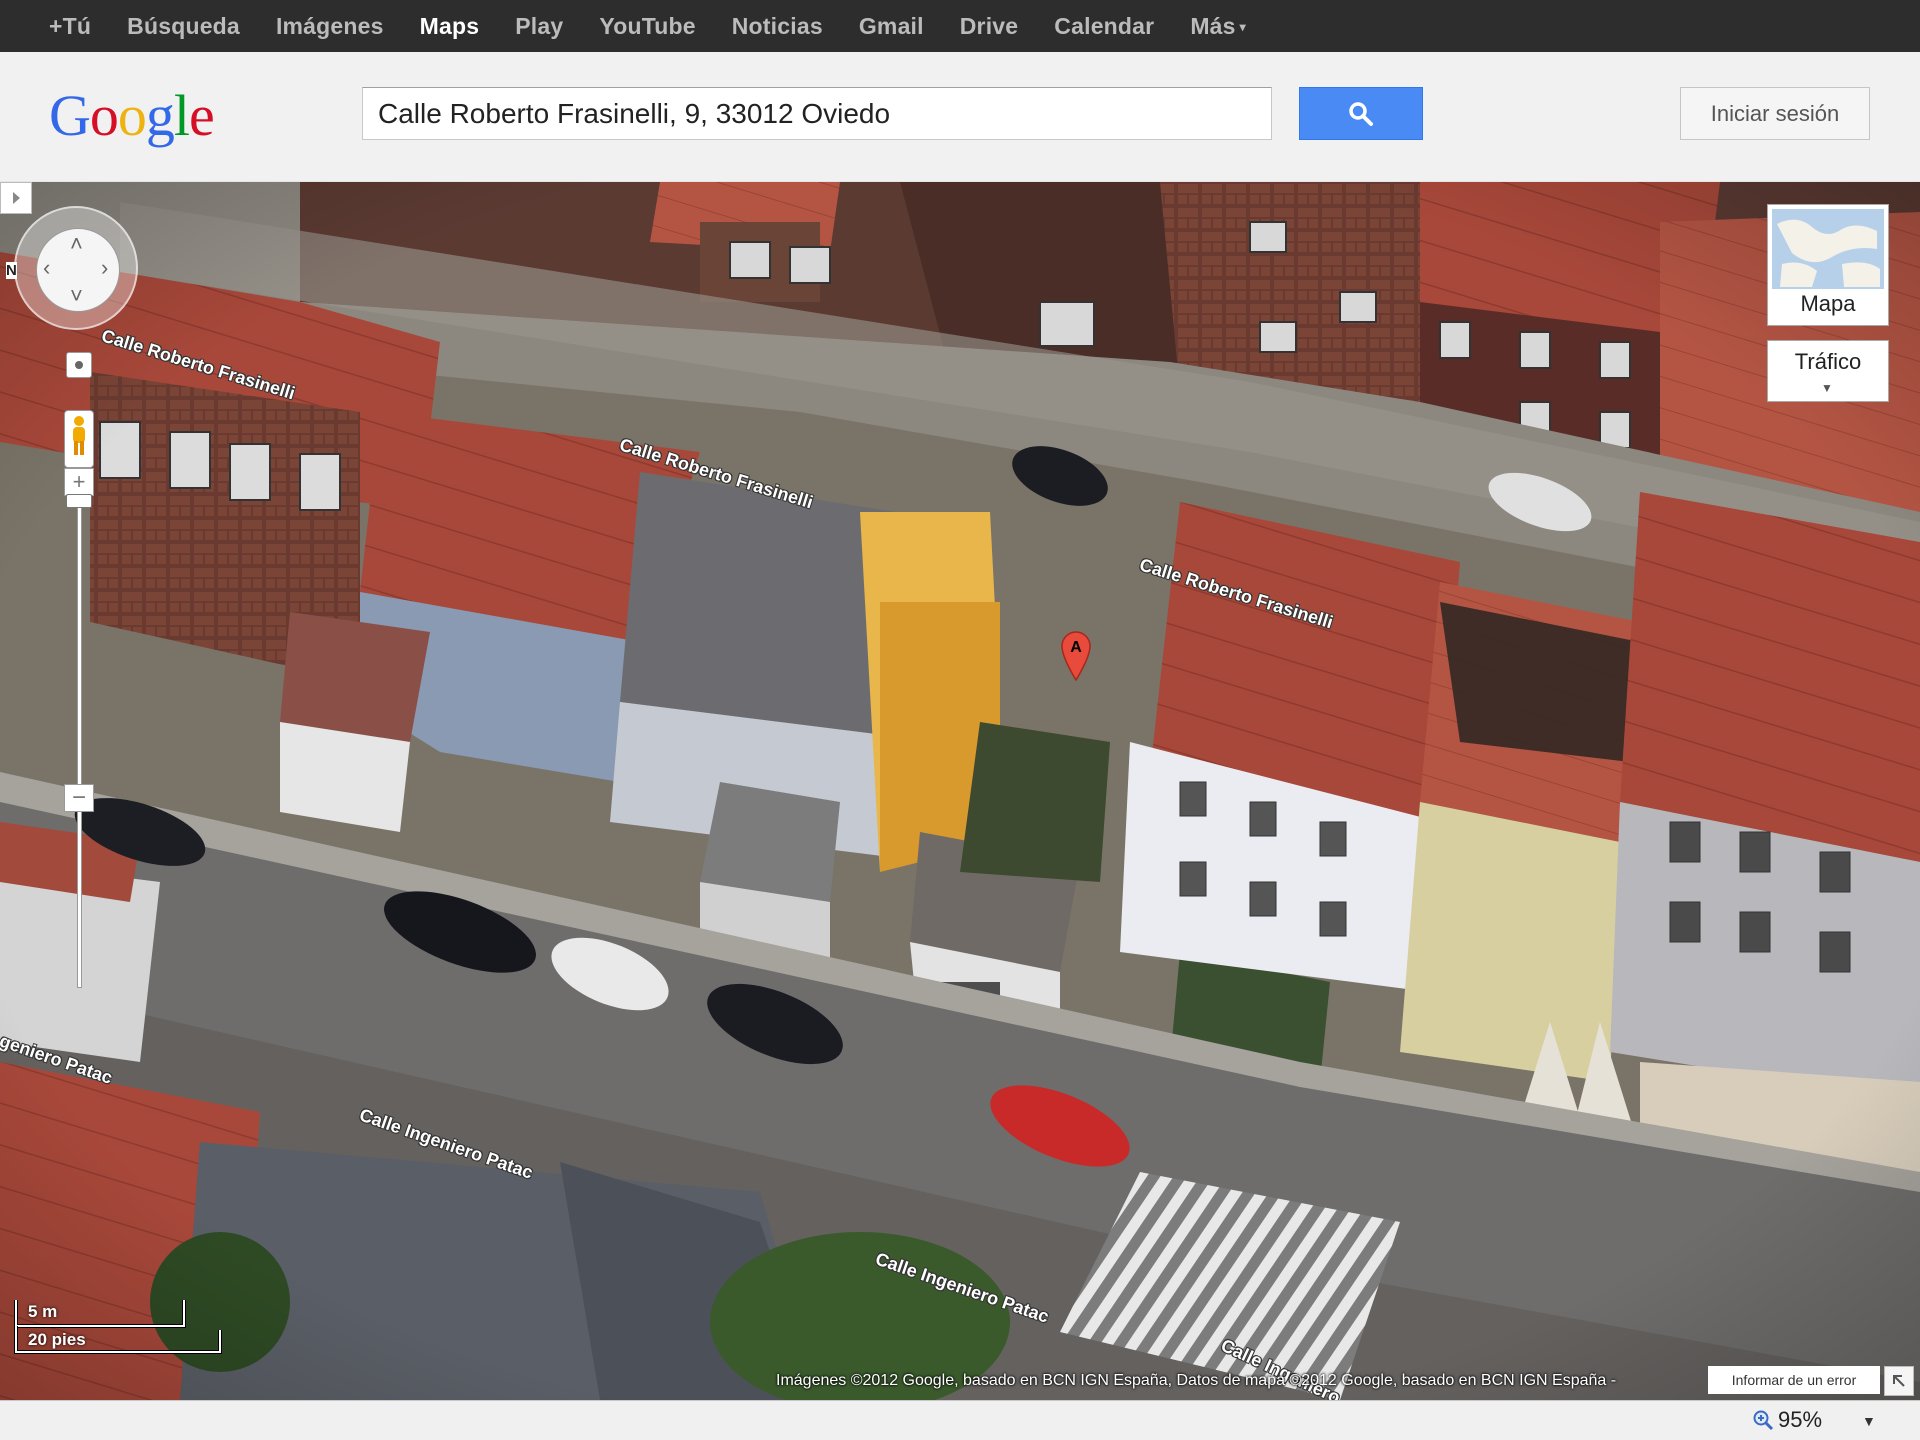 Image resolution: width=1920 pixels, height=1440 pixels. I want to click on search-input, so click(817, 113).